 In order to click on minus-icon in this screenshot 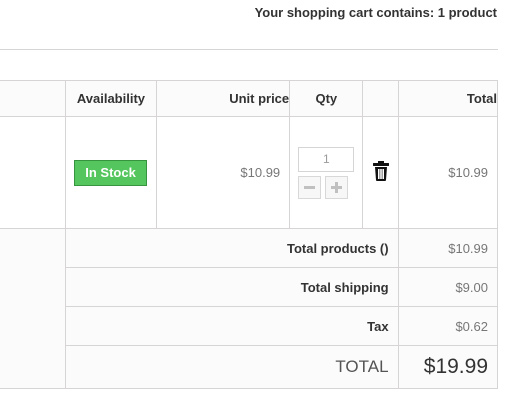, I will do `click(310, 187)`.